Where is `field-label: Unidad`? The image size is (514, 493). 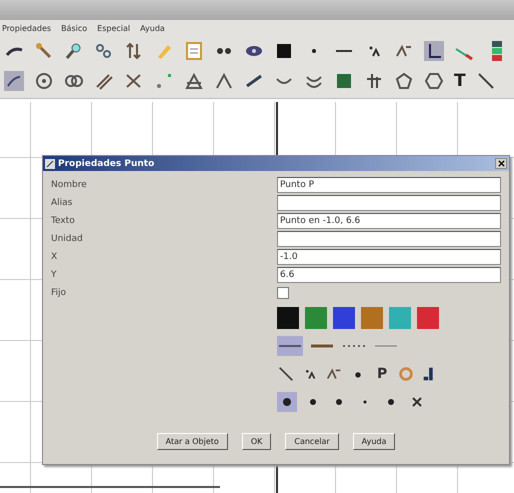 field-label: Unidad is located at coordinates (67, 239).